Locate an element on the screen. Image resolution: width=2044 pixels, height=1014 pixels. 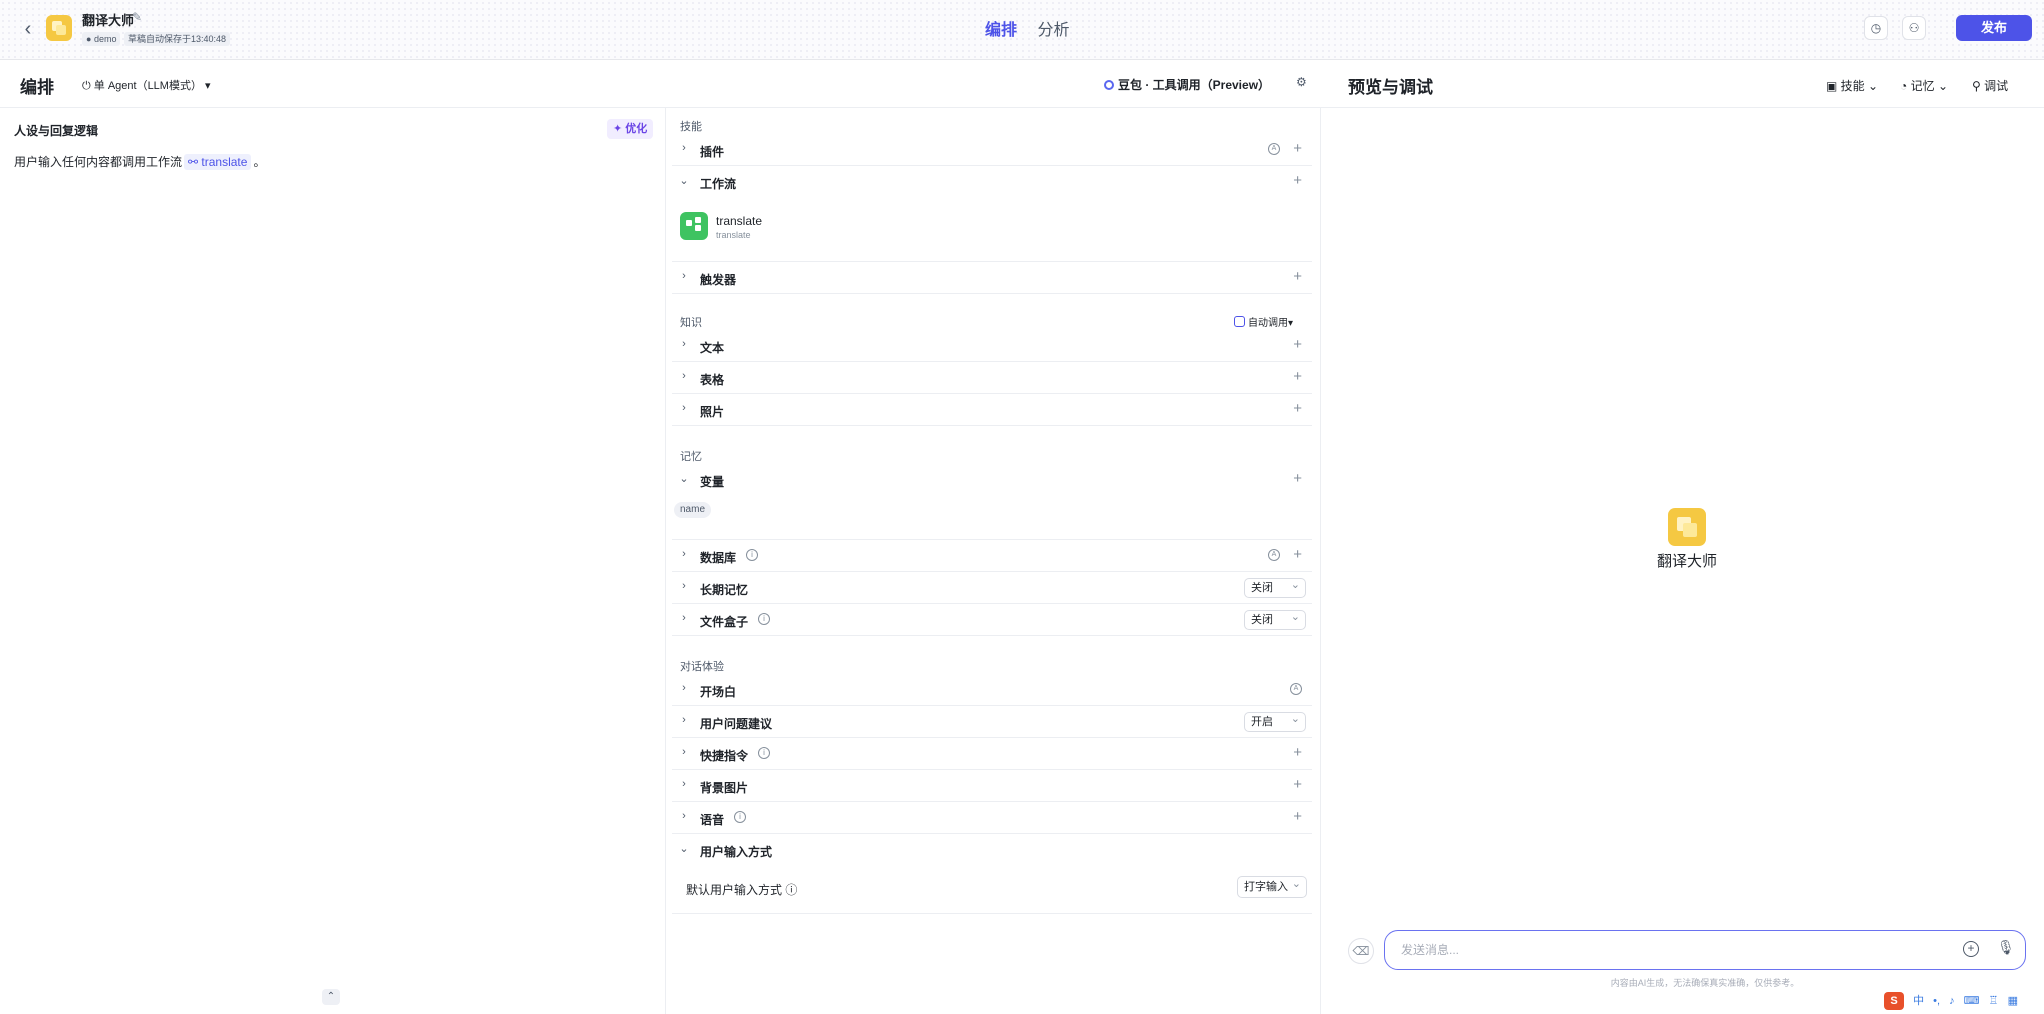
auto-invoke-dropdown: 自动调用▾ is located at coordinates (1263, 321).